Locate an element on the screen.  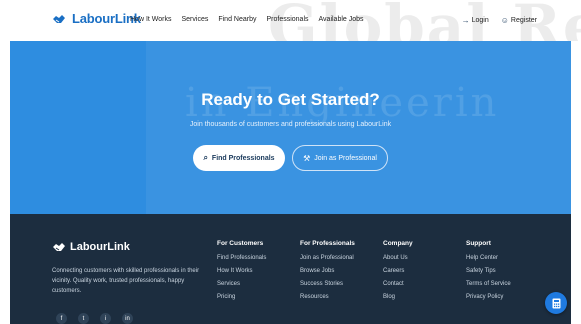
col-title-professionals: For Professionals is located at coordinates (327, 243).